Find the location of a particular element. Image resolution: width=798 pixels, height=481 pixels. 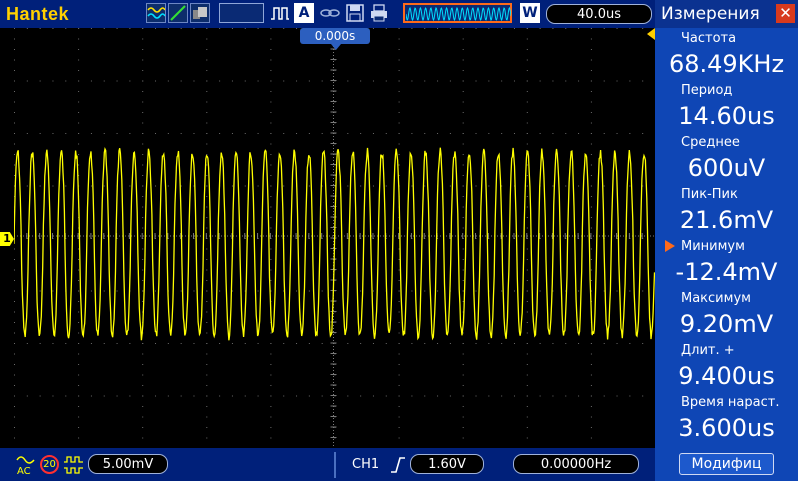

save-icon is located at coordinates (355, 13).